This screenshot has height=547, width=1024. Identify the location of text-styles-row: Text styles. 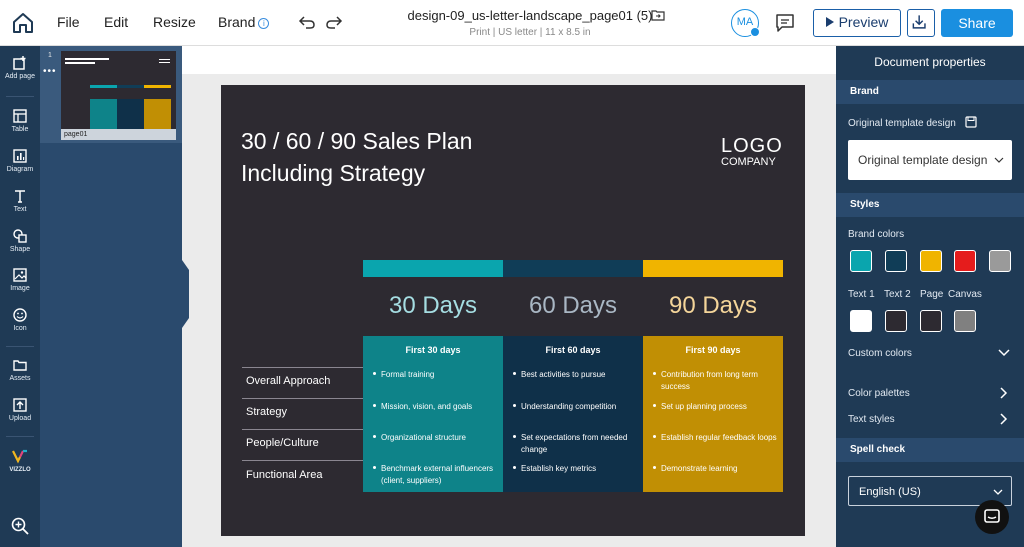
(871, 419).